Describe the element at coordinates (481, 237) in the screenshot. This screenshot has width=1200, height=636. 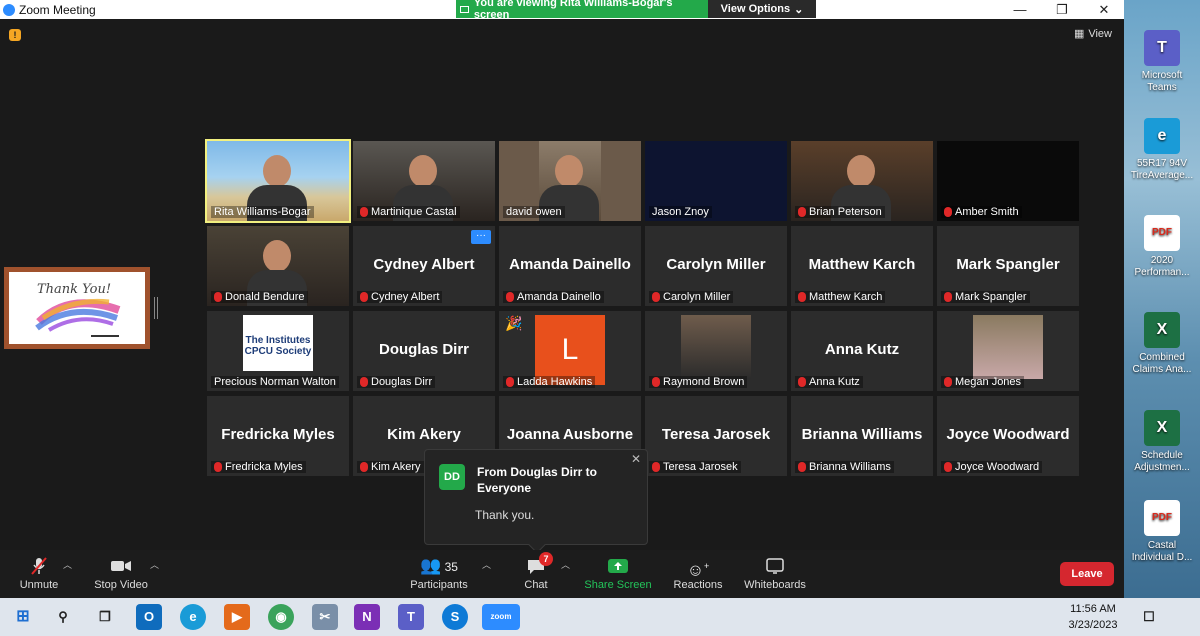
I see `more-options-icon: ···` at that location.